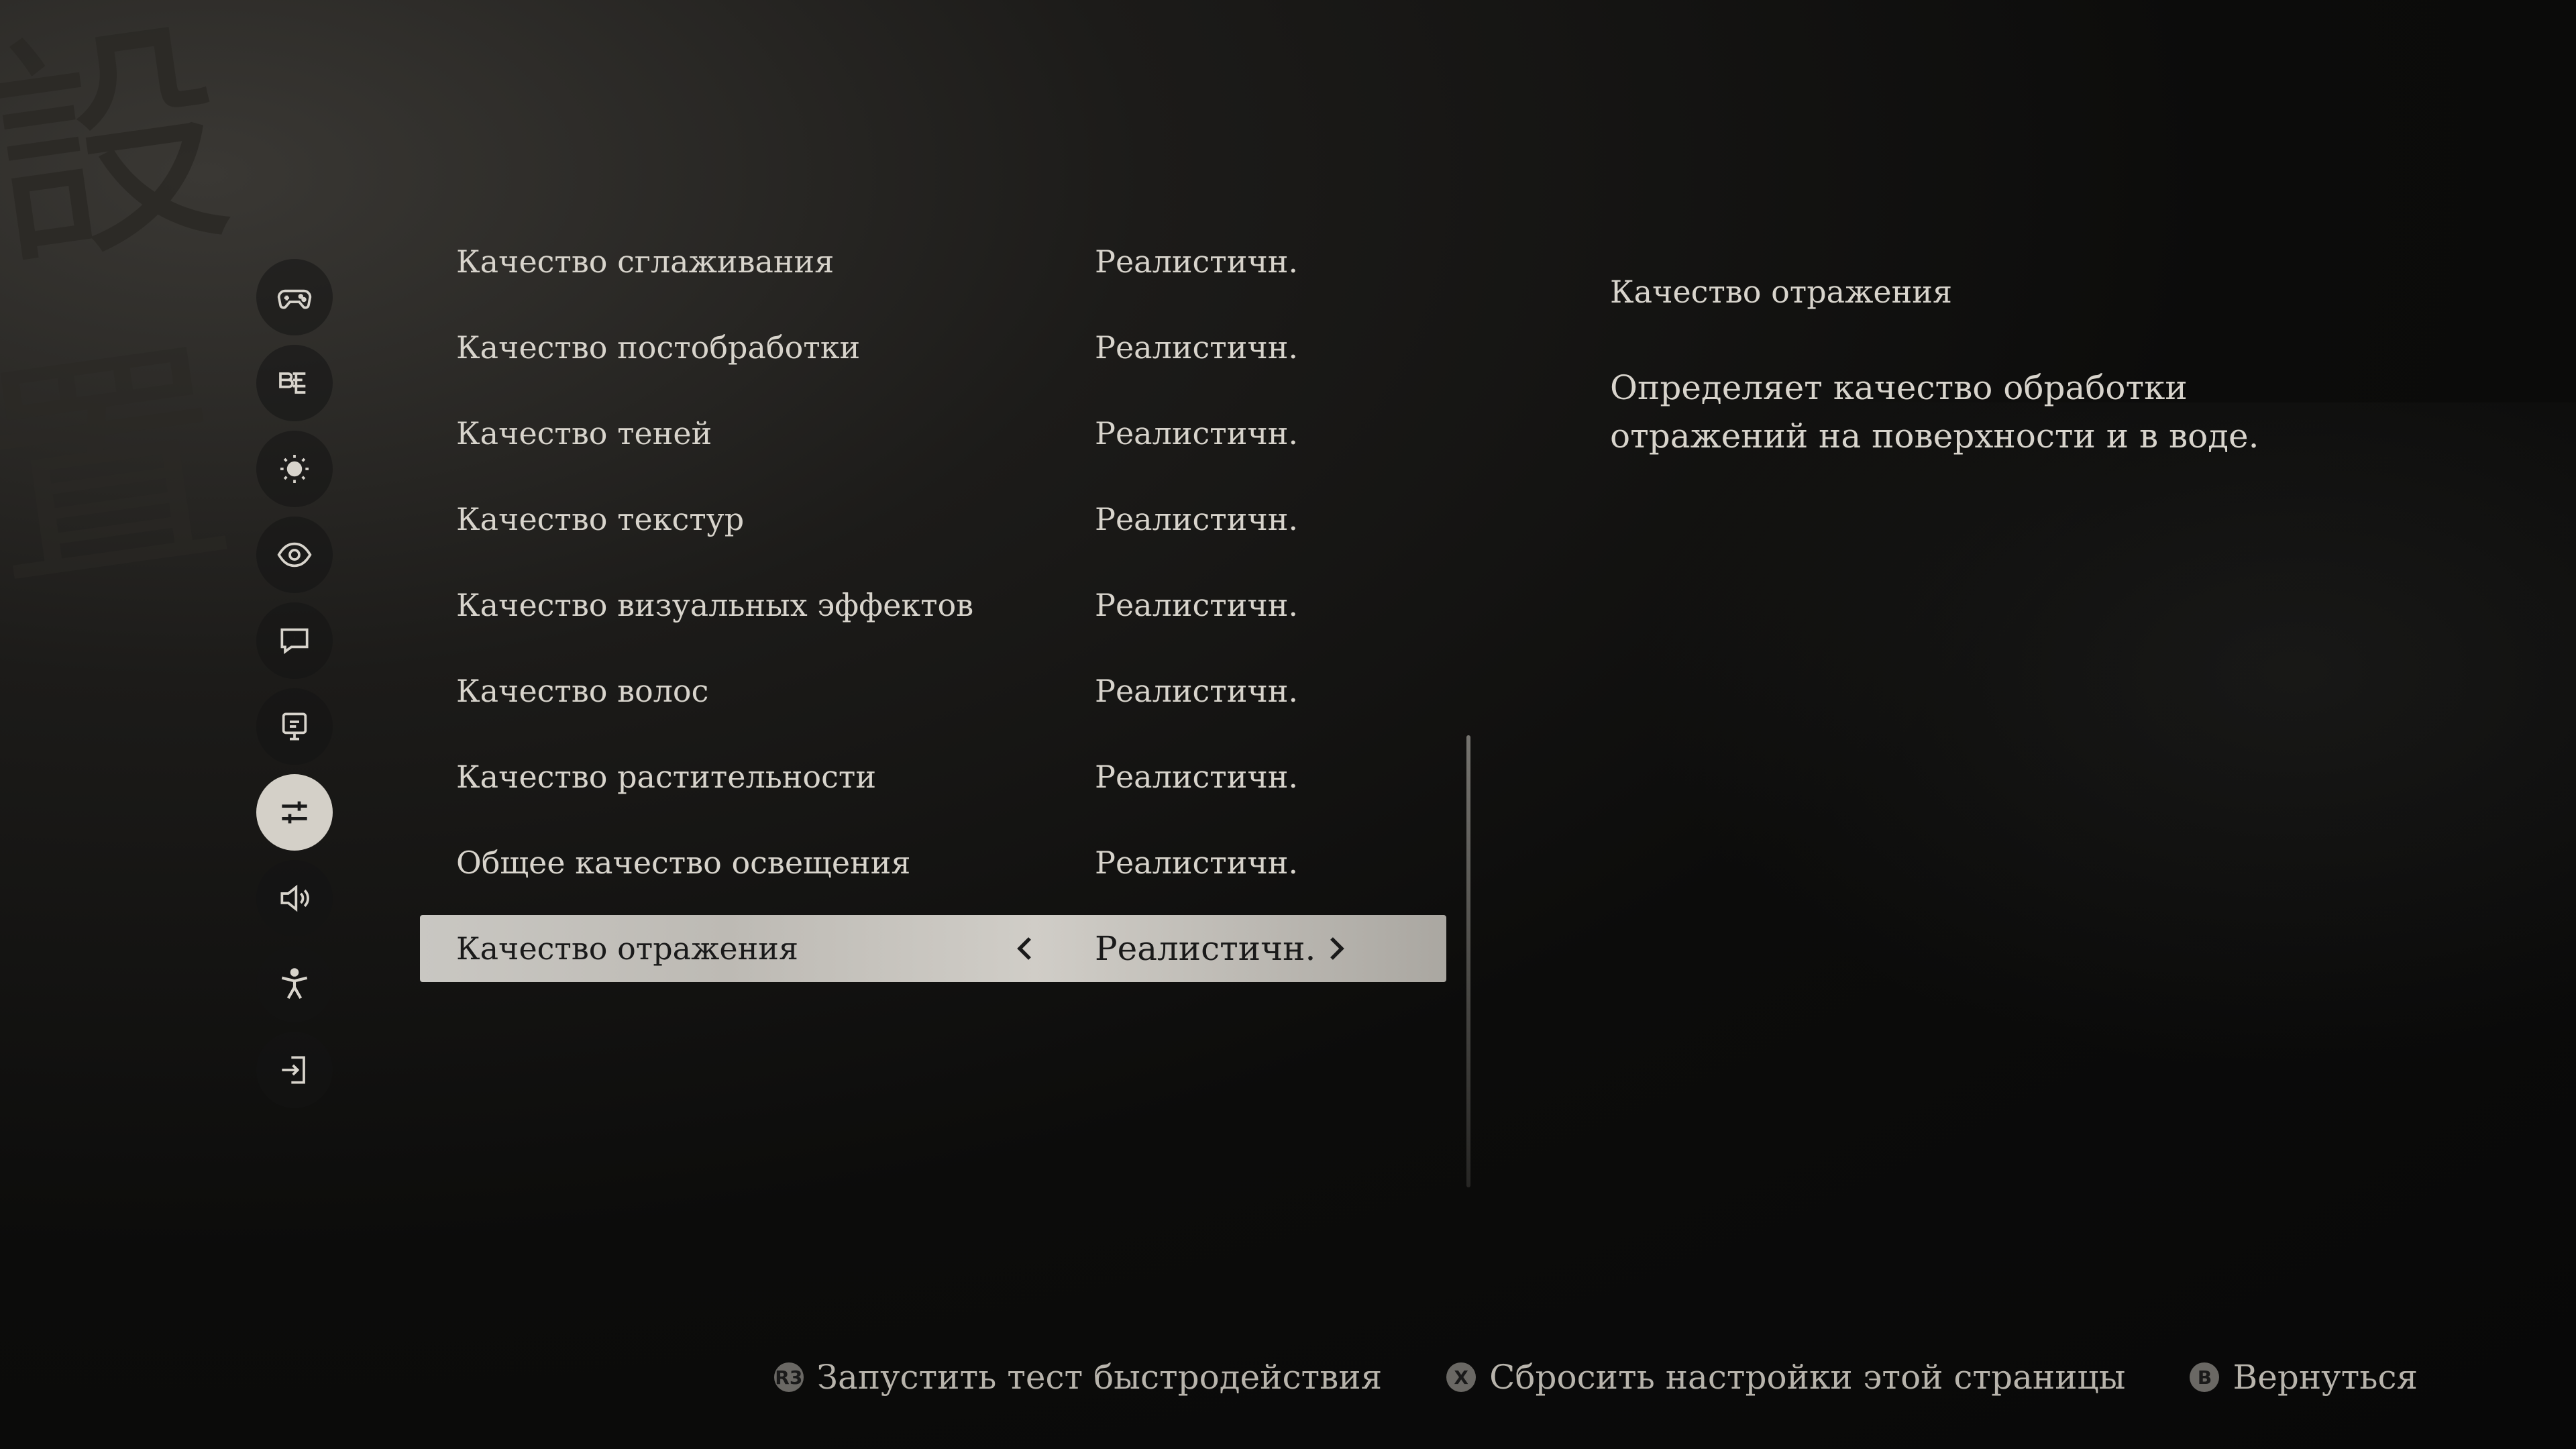 This screenshot has width=2576, height=1449. Describe the element at coordinates (584, 433) in the screenshot. I see `setting-label: Качество теней` at that location.